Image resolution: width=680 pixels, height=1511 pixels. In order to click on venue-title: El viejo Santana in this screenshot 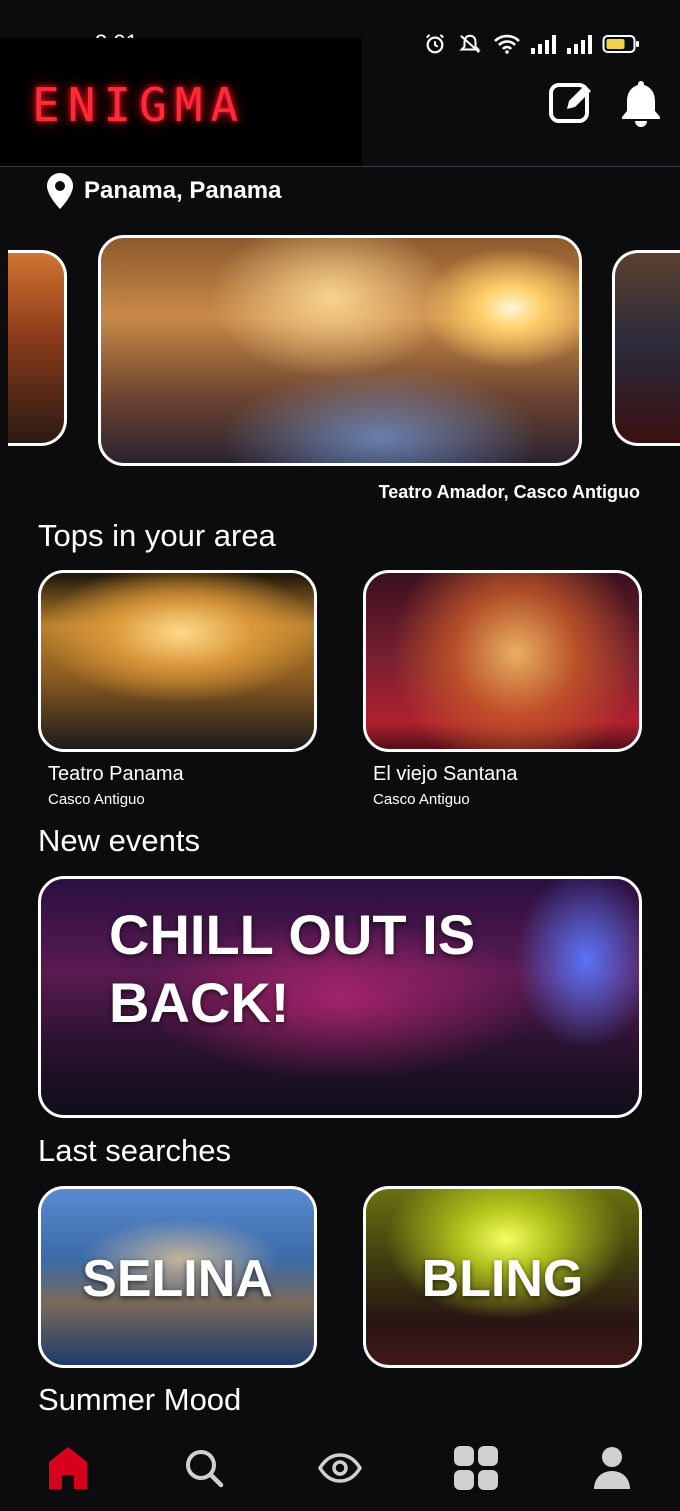, I will do `click(445, 774)`.